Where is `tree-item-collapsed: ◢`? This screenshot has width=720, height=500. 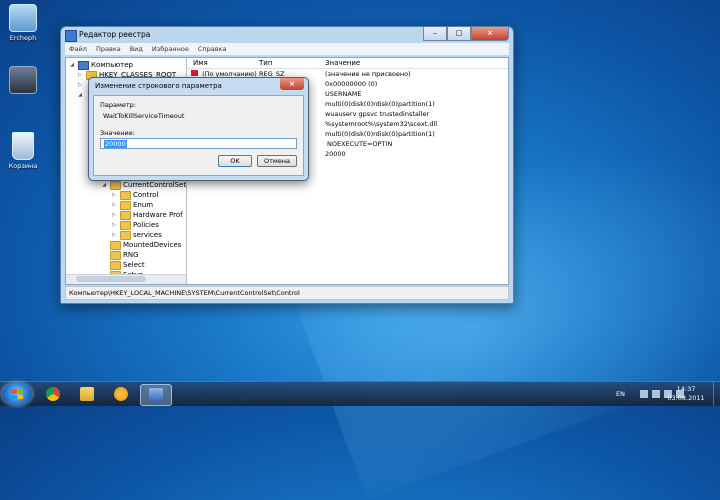
tree-item-collapsed: ◢ is located at coordinates (80, 95).